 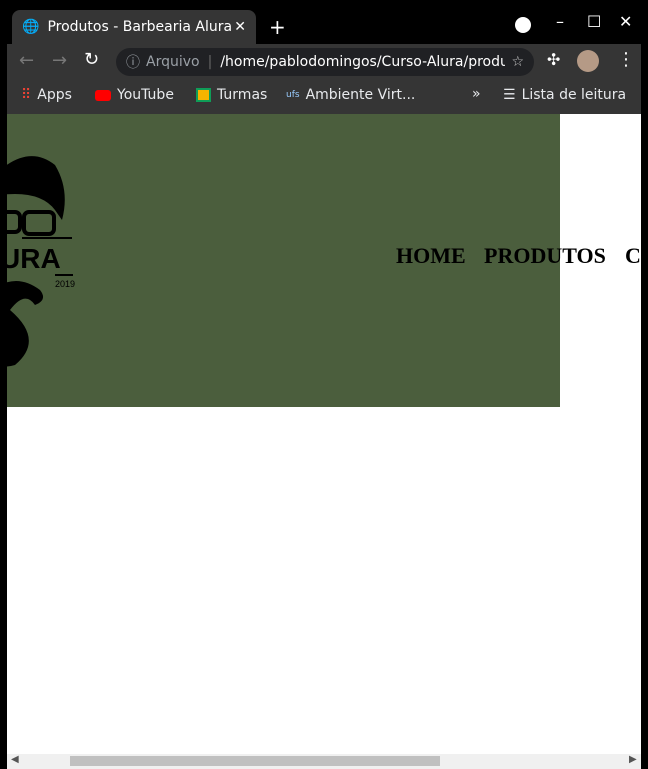 I want to click on nav-contato: C, so click(x=633, y=256).